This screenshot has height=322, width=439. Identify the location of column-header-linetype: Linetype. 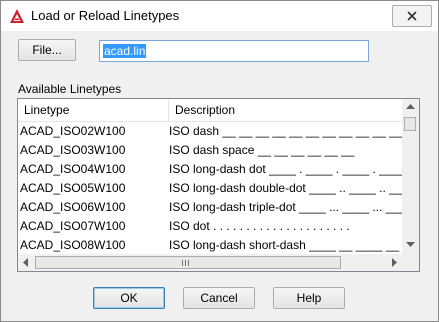
(93, 110).